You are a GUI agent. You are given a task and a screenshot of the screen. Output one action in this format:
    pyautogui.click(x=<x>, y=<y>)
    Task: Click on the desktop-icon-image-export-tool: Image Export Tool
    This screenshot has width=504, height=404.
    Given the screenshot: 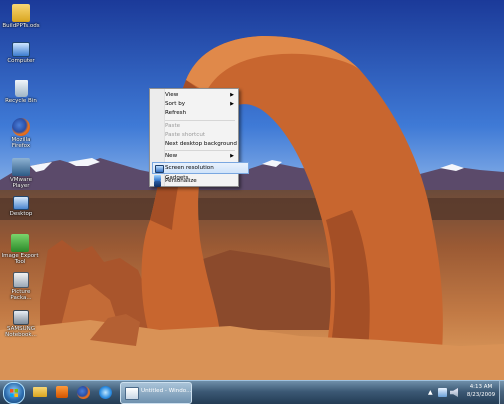 What is the action you would take?
    pyautogui.click(x=20, y=249)
    